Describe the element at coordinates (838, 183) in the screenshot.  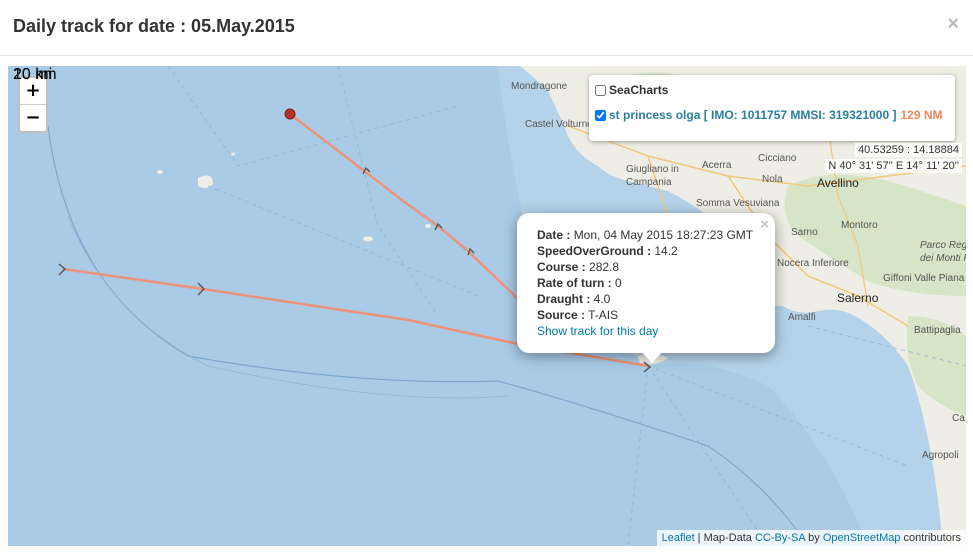
I see `place-label: Avellino` at that location.